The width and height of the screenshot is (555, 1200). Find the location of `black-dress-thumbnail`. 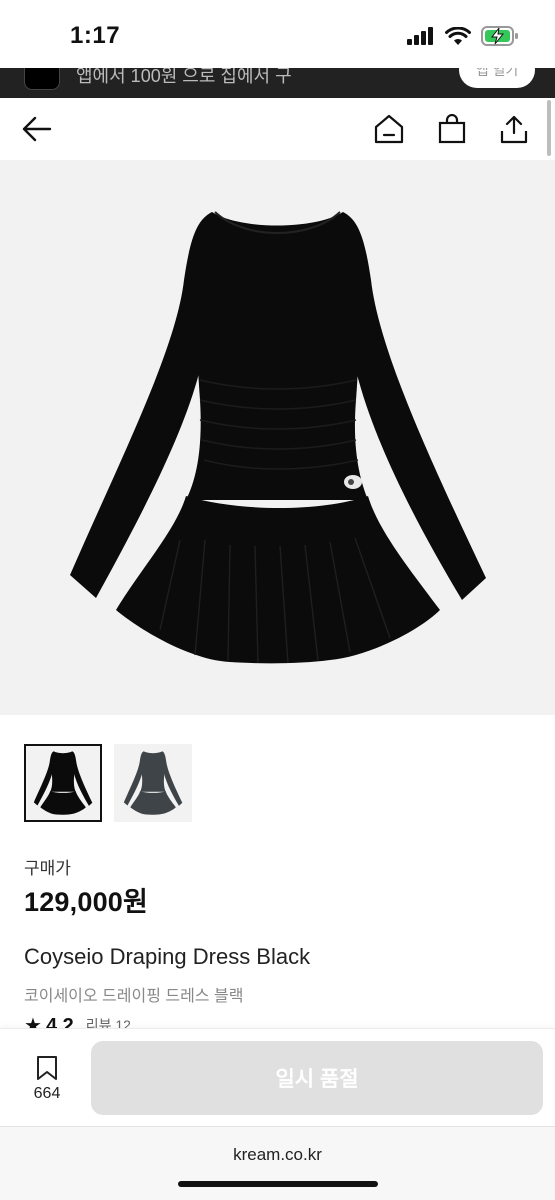

black-dress-thumbnail is located at coordinates (63, 783).